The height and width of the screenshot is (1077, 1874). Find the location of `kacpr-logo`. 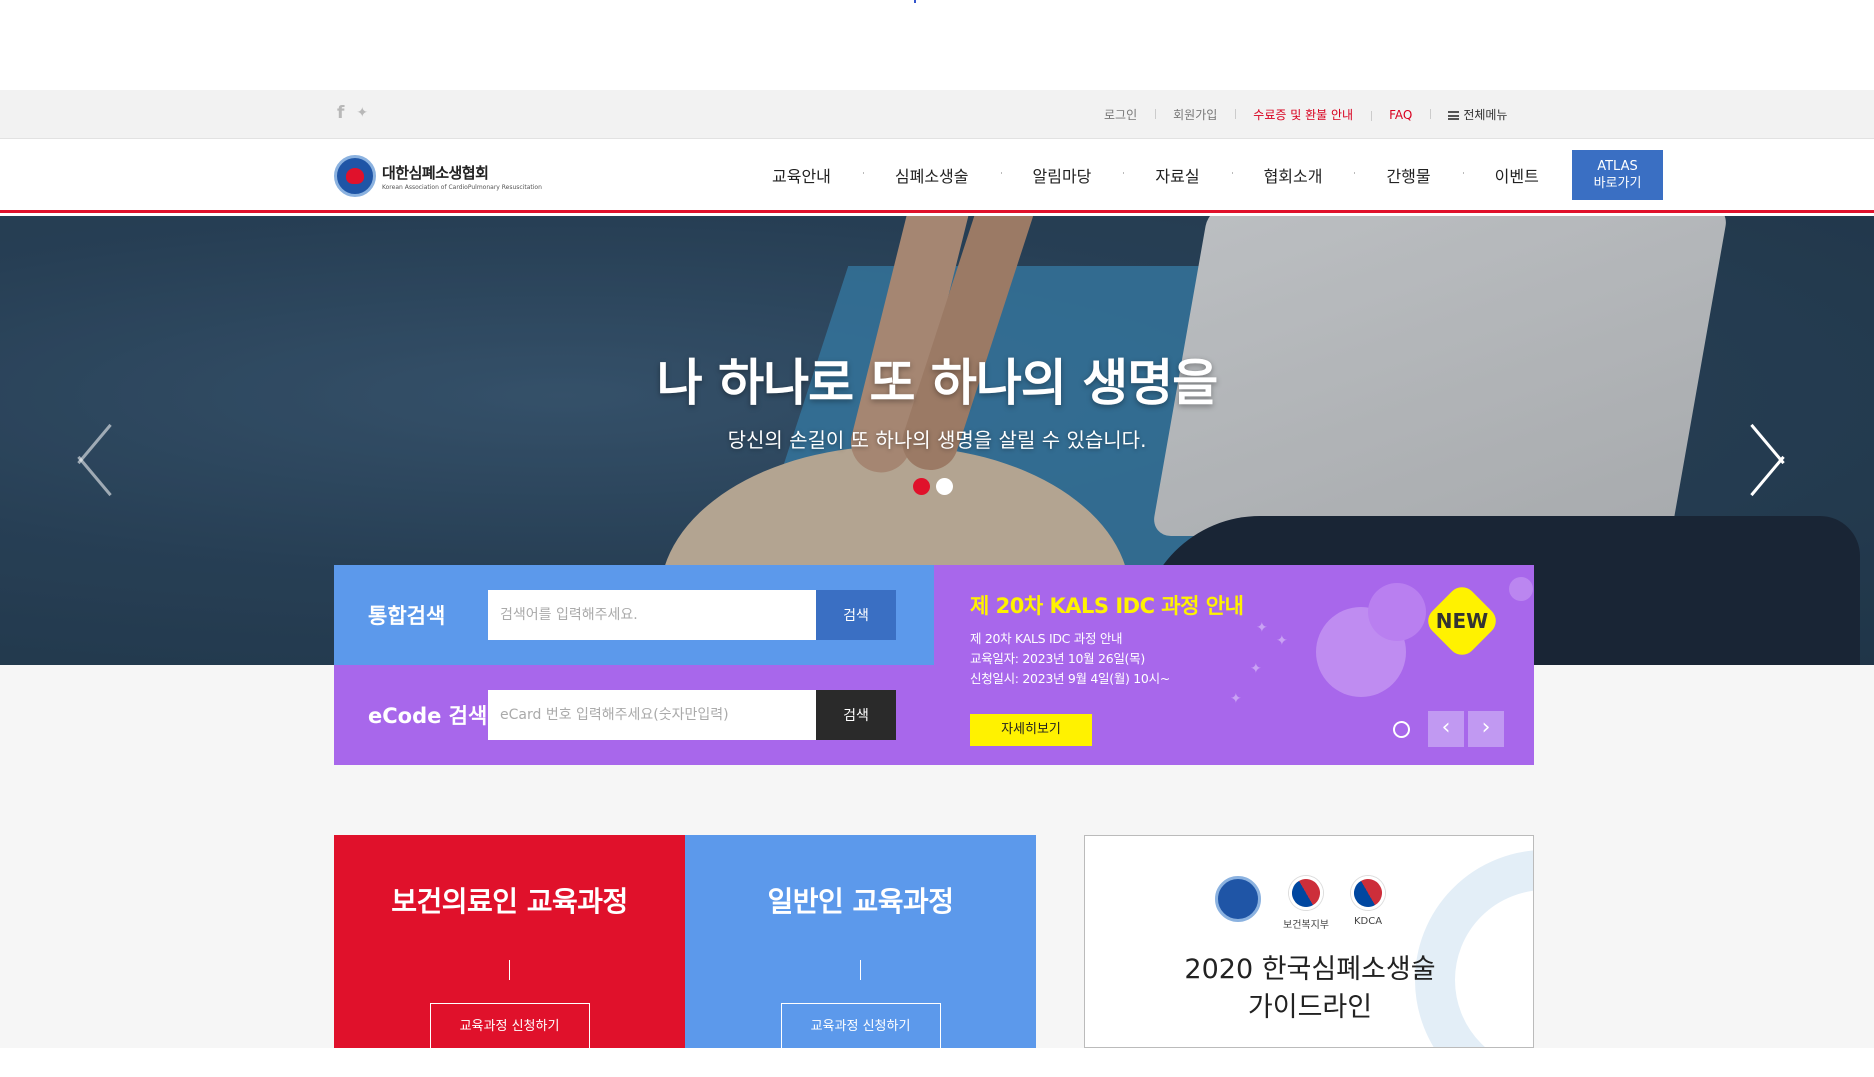

kacpr-logo is located at coordinates (1238, 903).